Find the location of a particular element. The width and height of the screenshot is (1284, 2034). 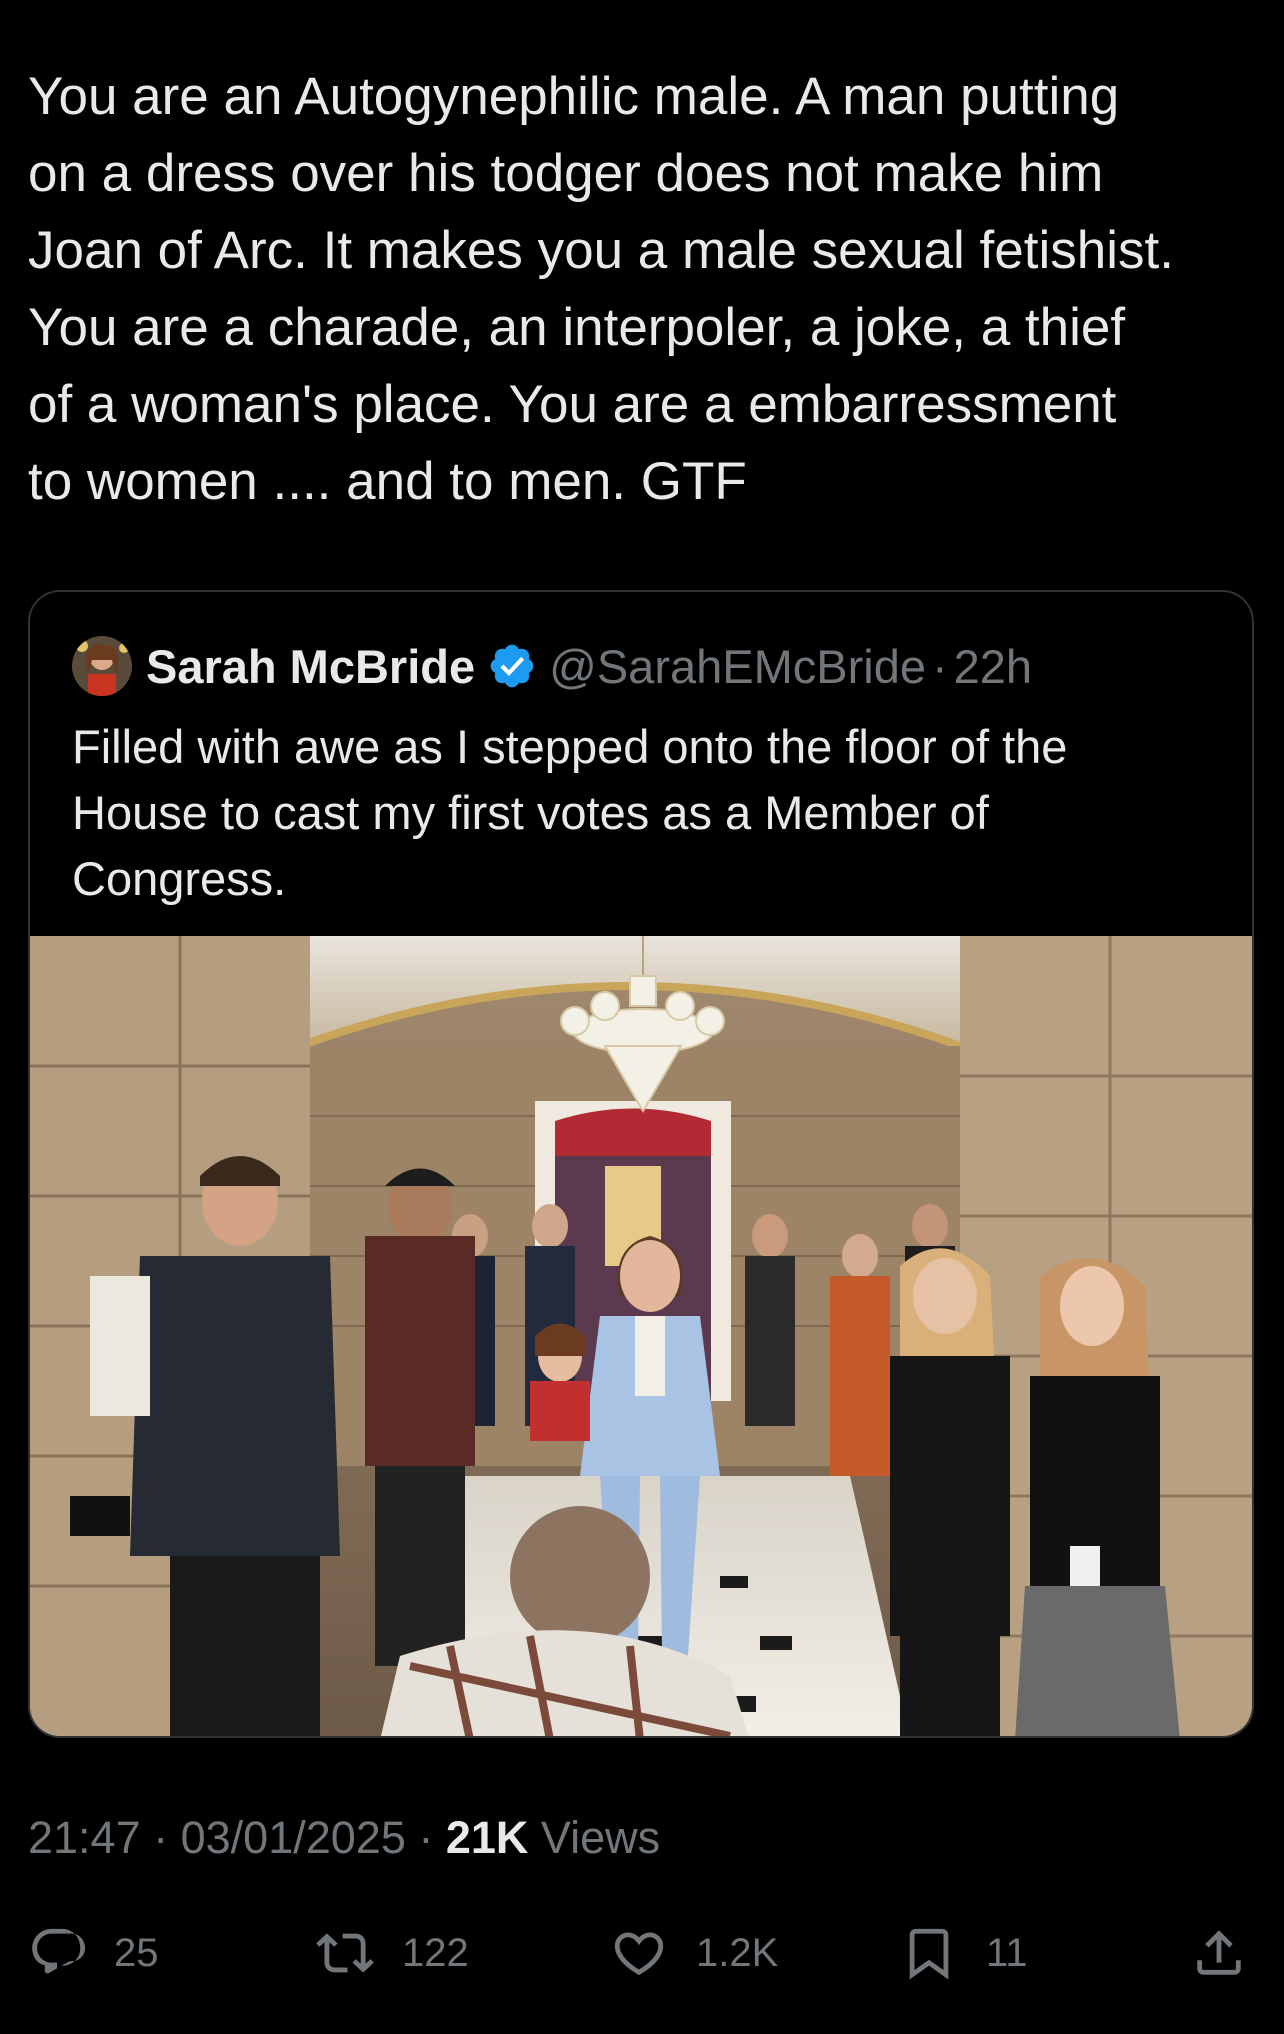

reply-icon is located at coordinates (59, 1951).